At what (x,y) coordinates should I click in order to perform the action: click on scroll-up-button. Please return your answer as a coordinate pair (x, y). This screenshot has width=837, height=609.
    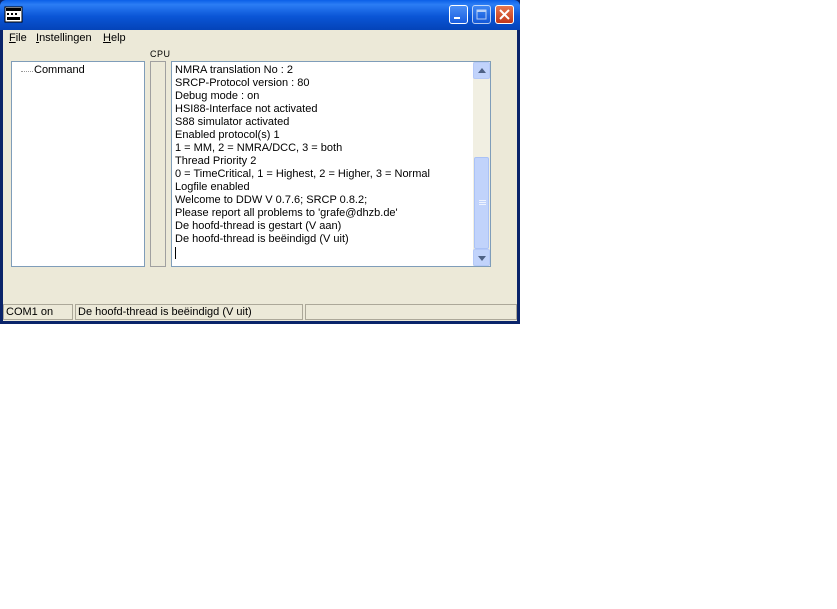
    Looking at the image, I should click on (481, 70).